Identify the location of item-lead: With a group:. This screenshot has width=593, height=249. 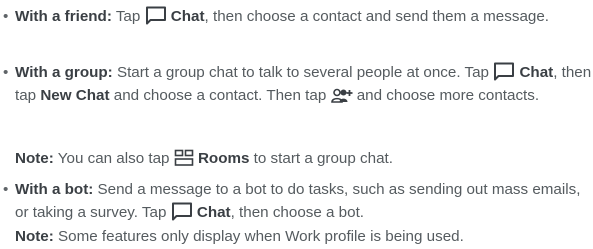
(64, 72).